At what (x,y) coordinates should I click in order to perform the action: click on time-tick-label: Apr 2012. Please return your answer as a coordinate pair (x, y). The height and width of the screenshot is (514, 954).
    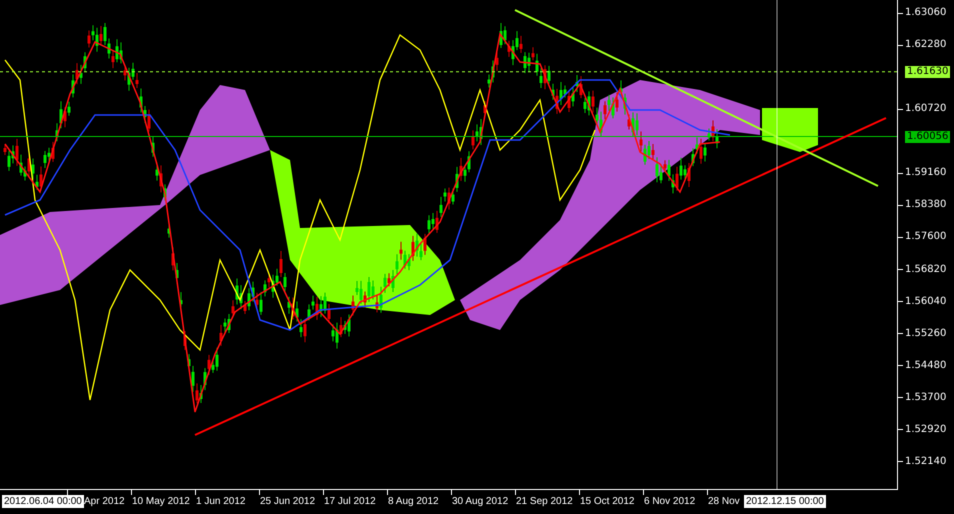
    Looking at the image, I should click on (104, 501).